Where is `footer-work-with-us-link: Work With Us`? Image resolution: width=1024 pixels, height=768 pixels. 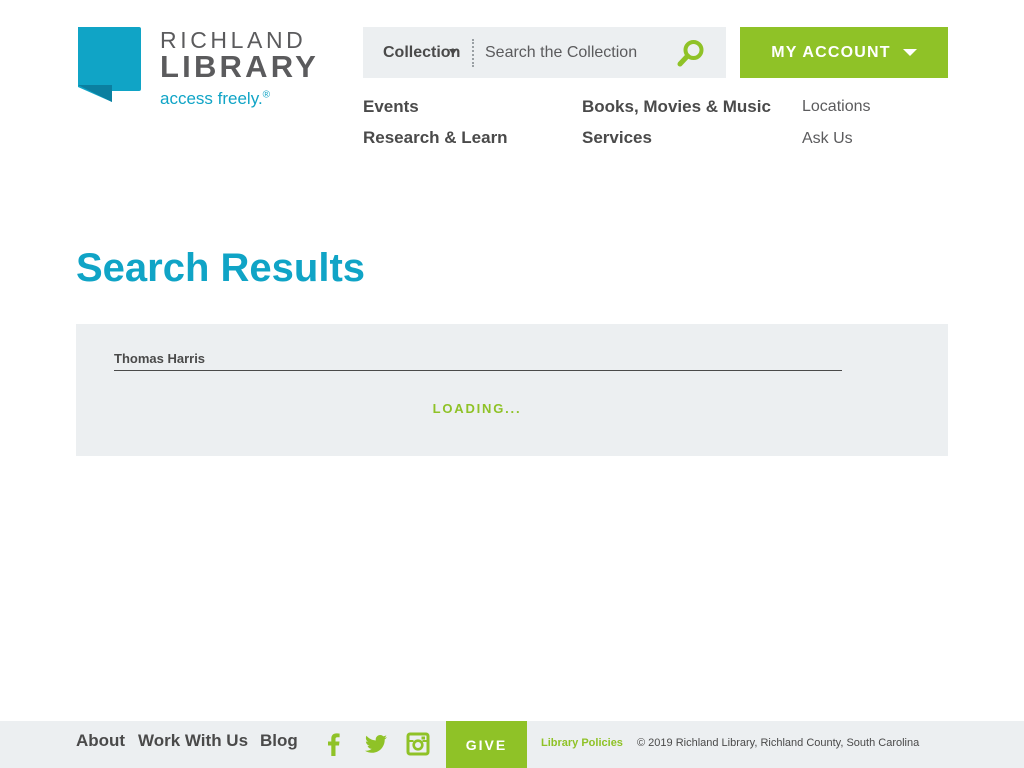
footer-work-with-us-link: Work With Us is located at coordinates (193, 741).